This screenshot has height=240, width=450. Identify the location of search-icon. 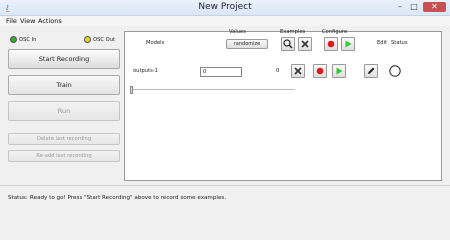
(288, 44).